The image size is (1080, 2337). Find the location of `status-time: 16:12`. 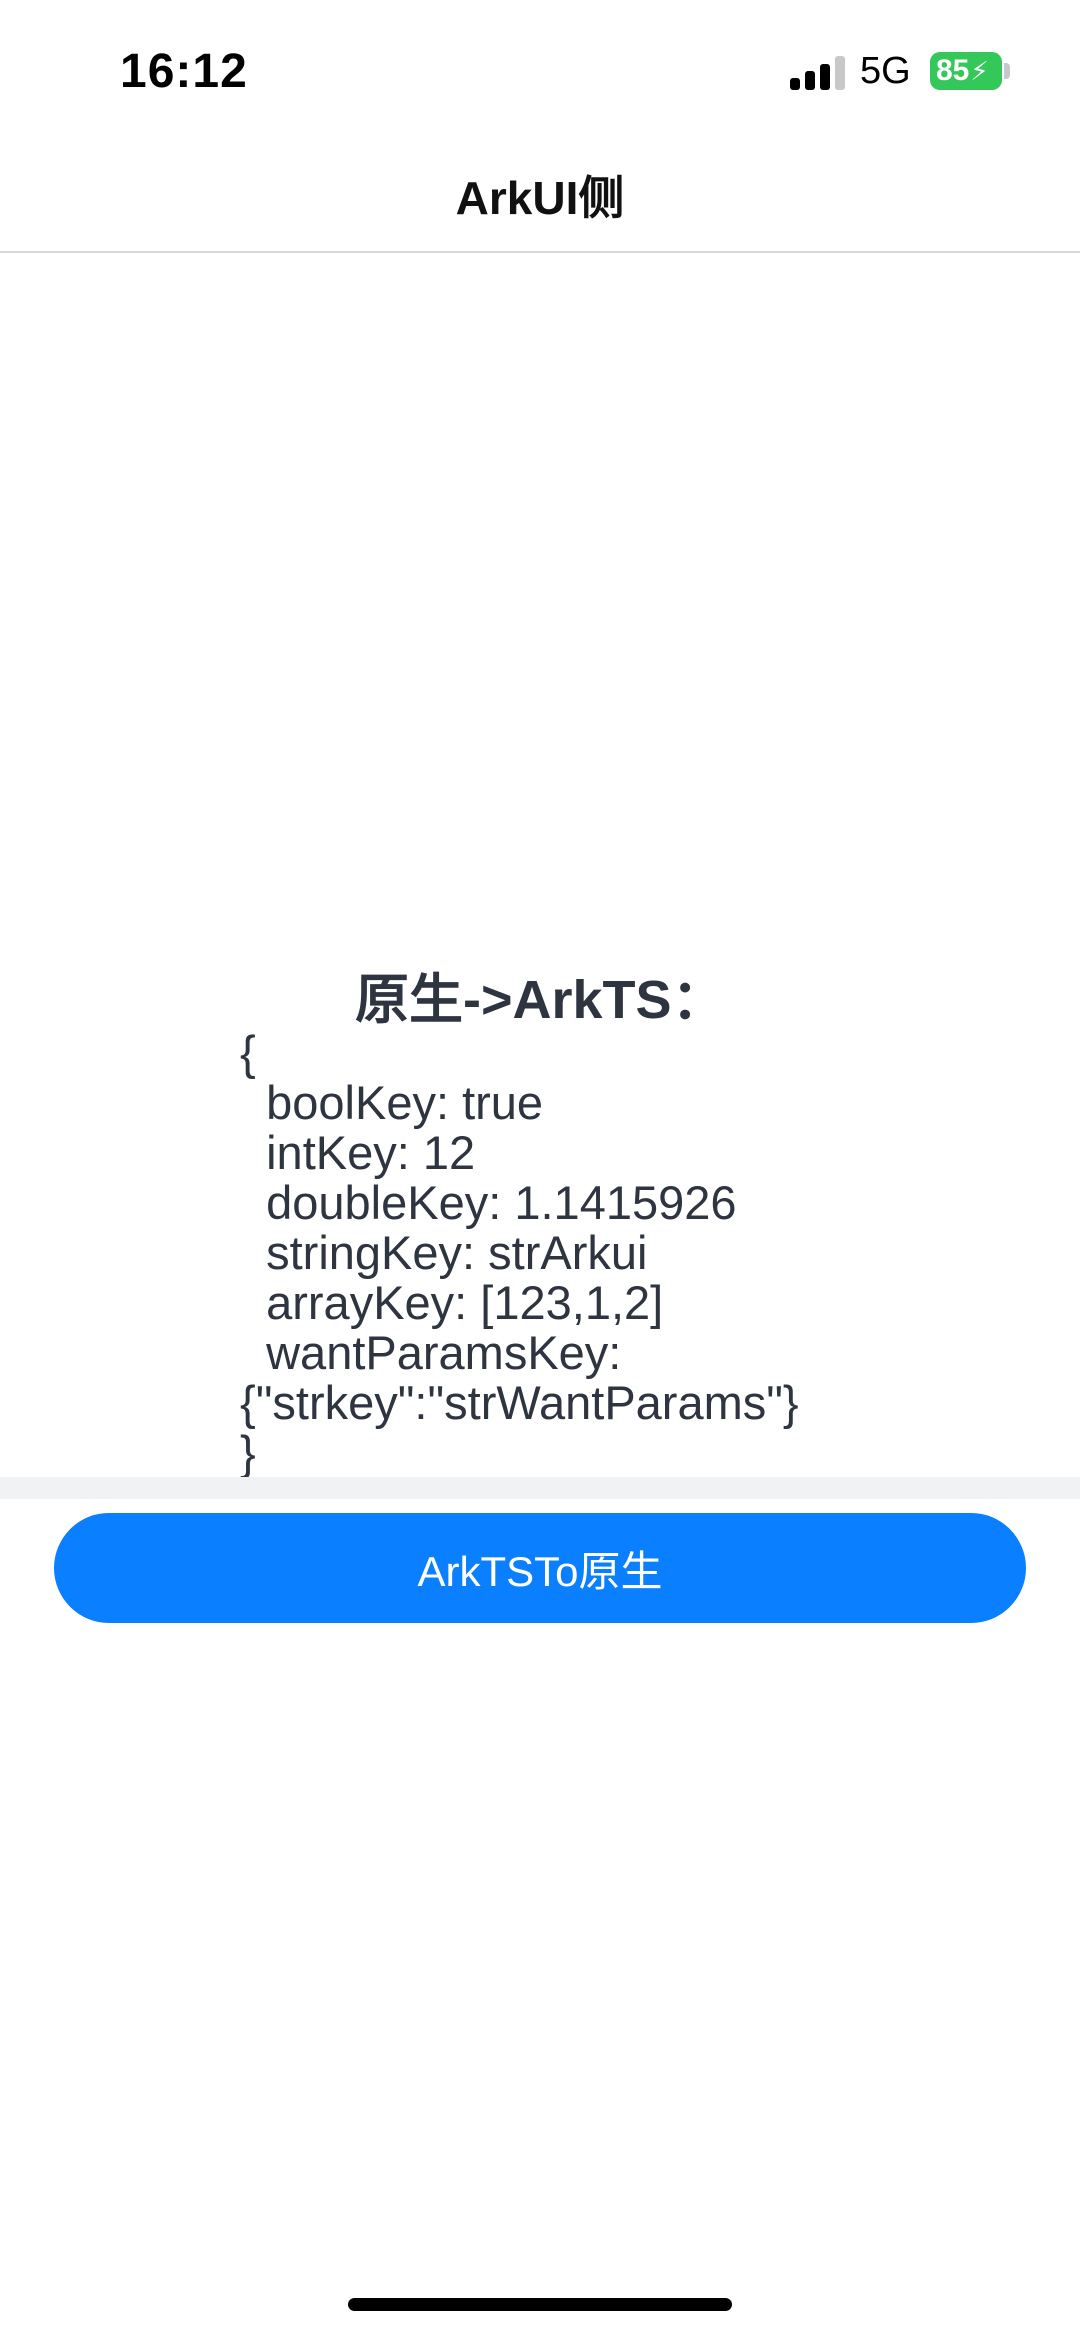

status-time: 16:12 is located at coordinates (184, 71).